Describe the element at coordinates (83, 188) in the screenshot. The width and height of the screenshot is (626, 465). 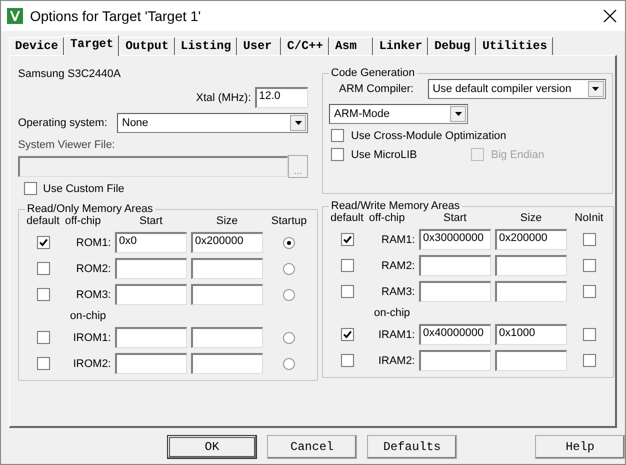
I see `checkbox-label: Use Custom File` at that location.